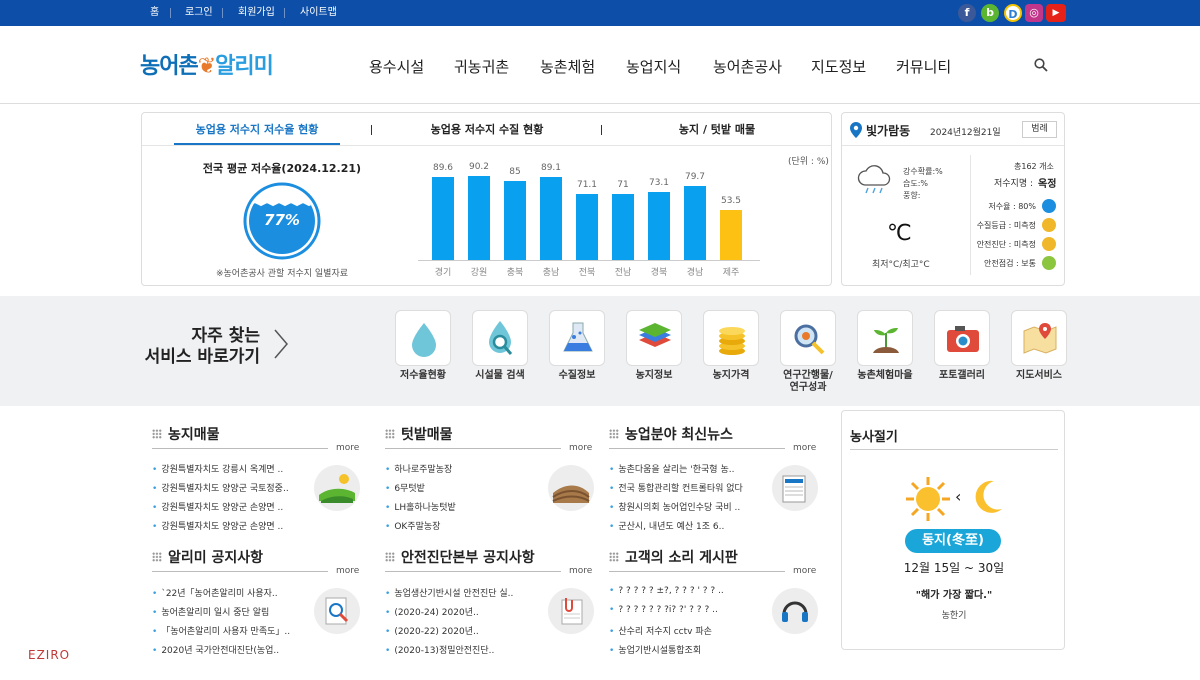 This screenshot has width=1200, height=680. I want to click on service-farmland-info, so click(654, 338).